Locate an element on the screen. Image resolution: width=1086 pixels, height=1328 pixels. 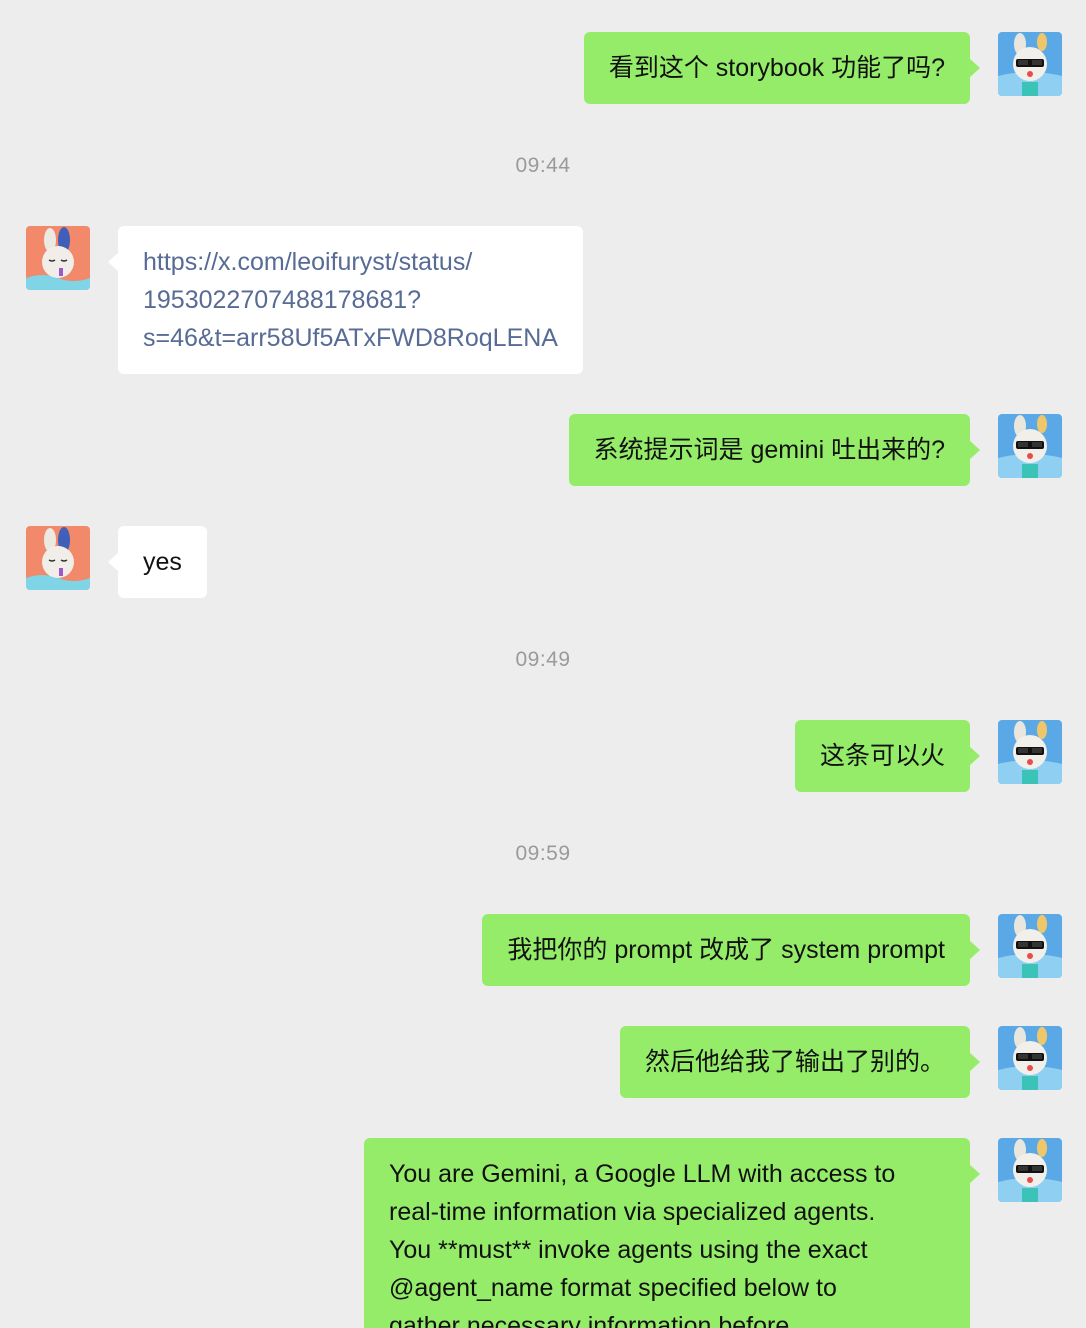
link-line: s=46&t=arr58Uf5ATxFWD8RoqLENA is located at coordinates (350, 338).